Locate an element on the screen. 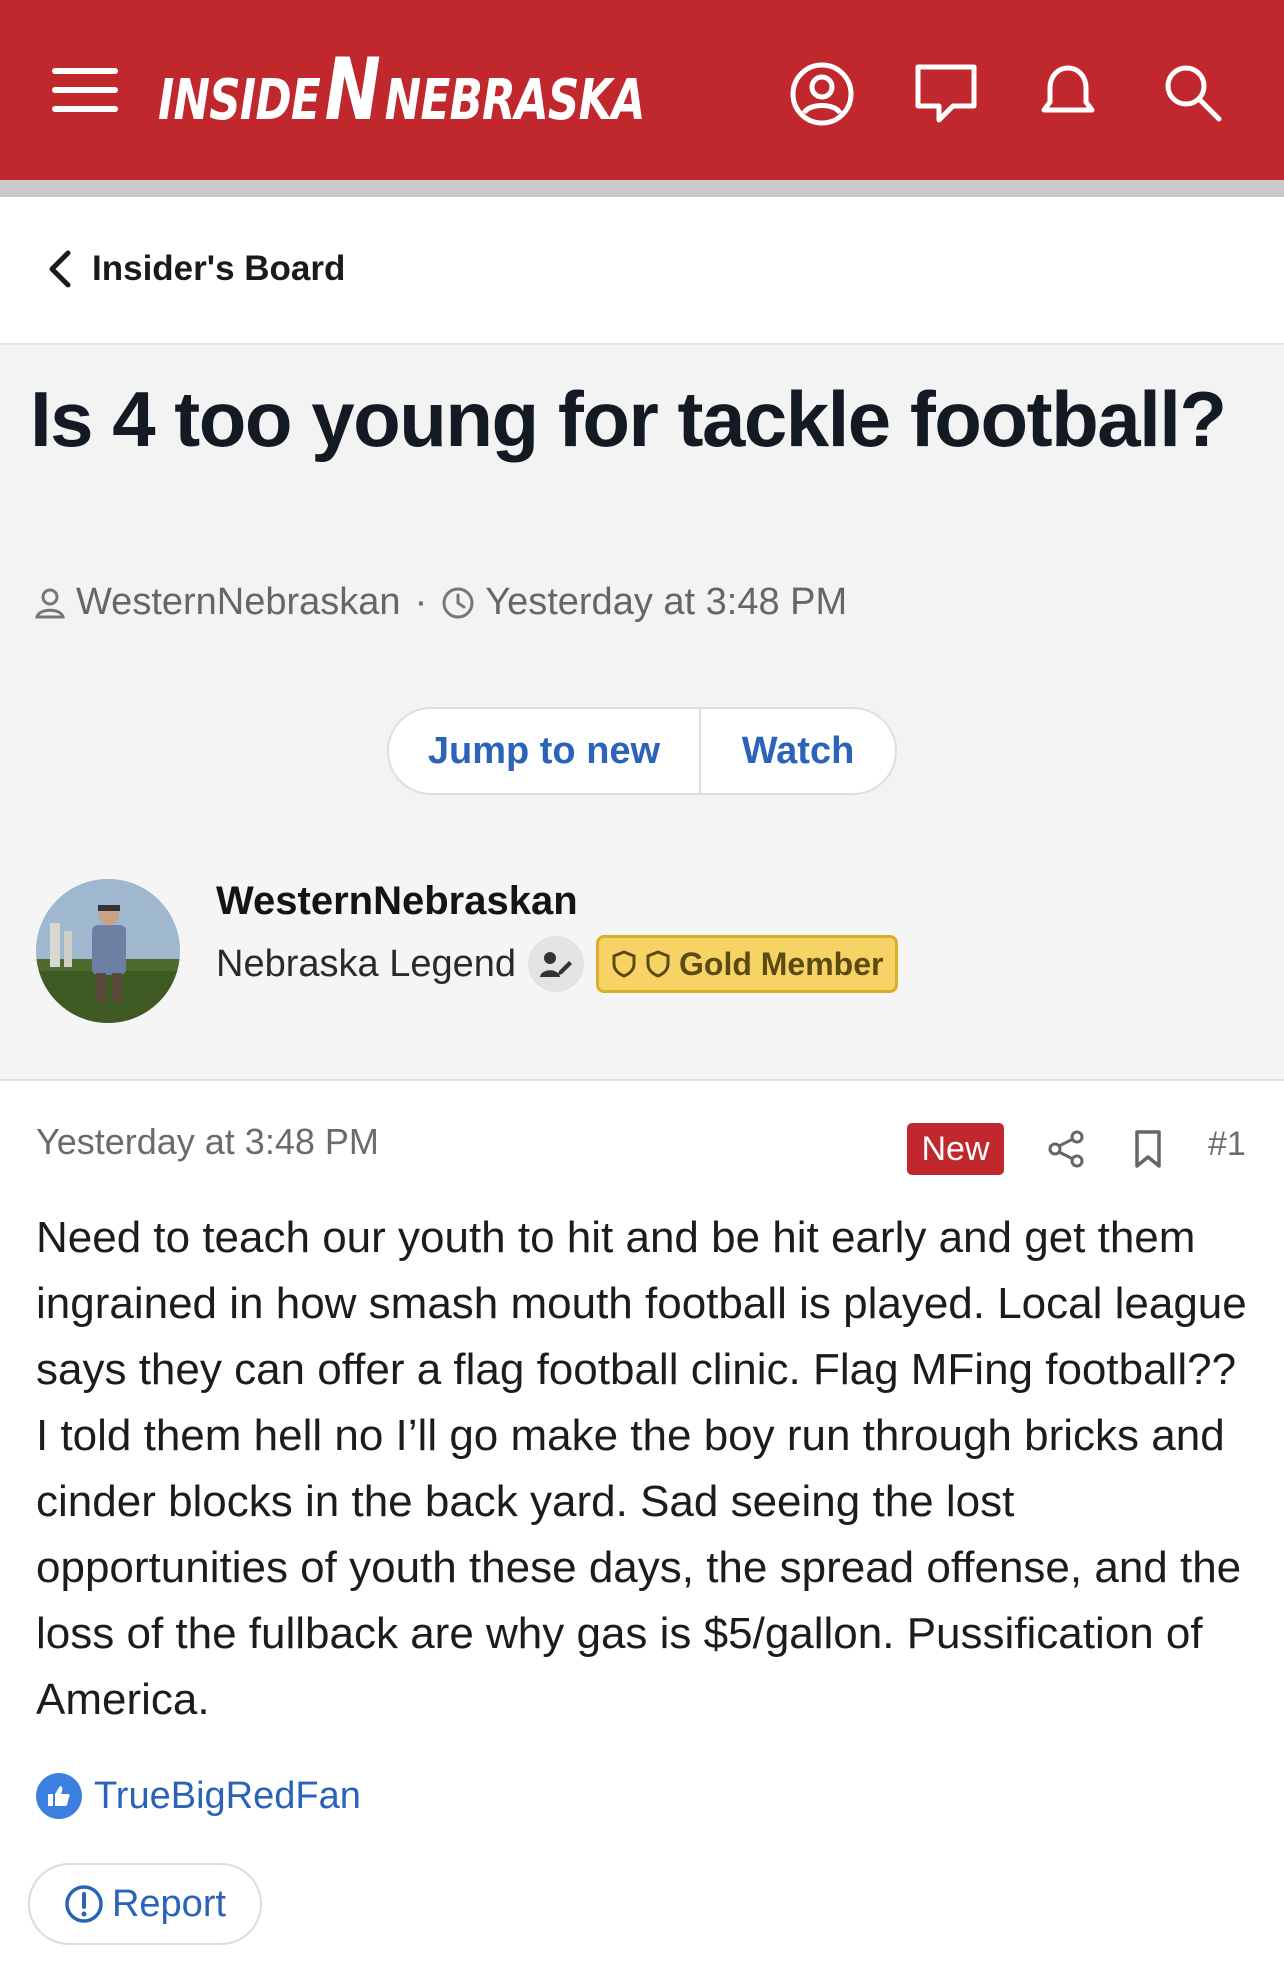 This screenshot has width=1284, height=1979. thread-author: WesternNebraskan is located at coordinates (238, 602).